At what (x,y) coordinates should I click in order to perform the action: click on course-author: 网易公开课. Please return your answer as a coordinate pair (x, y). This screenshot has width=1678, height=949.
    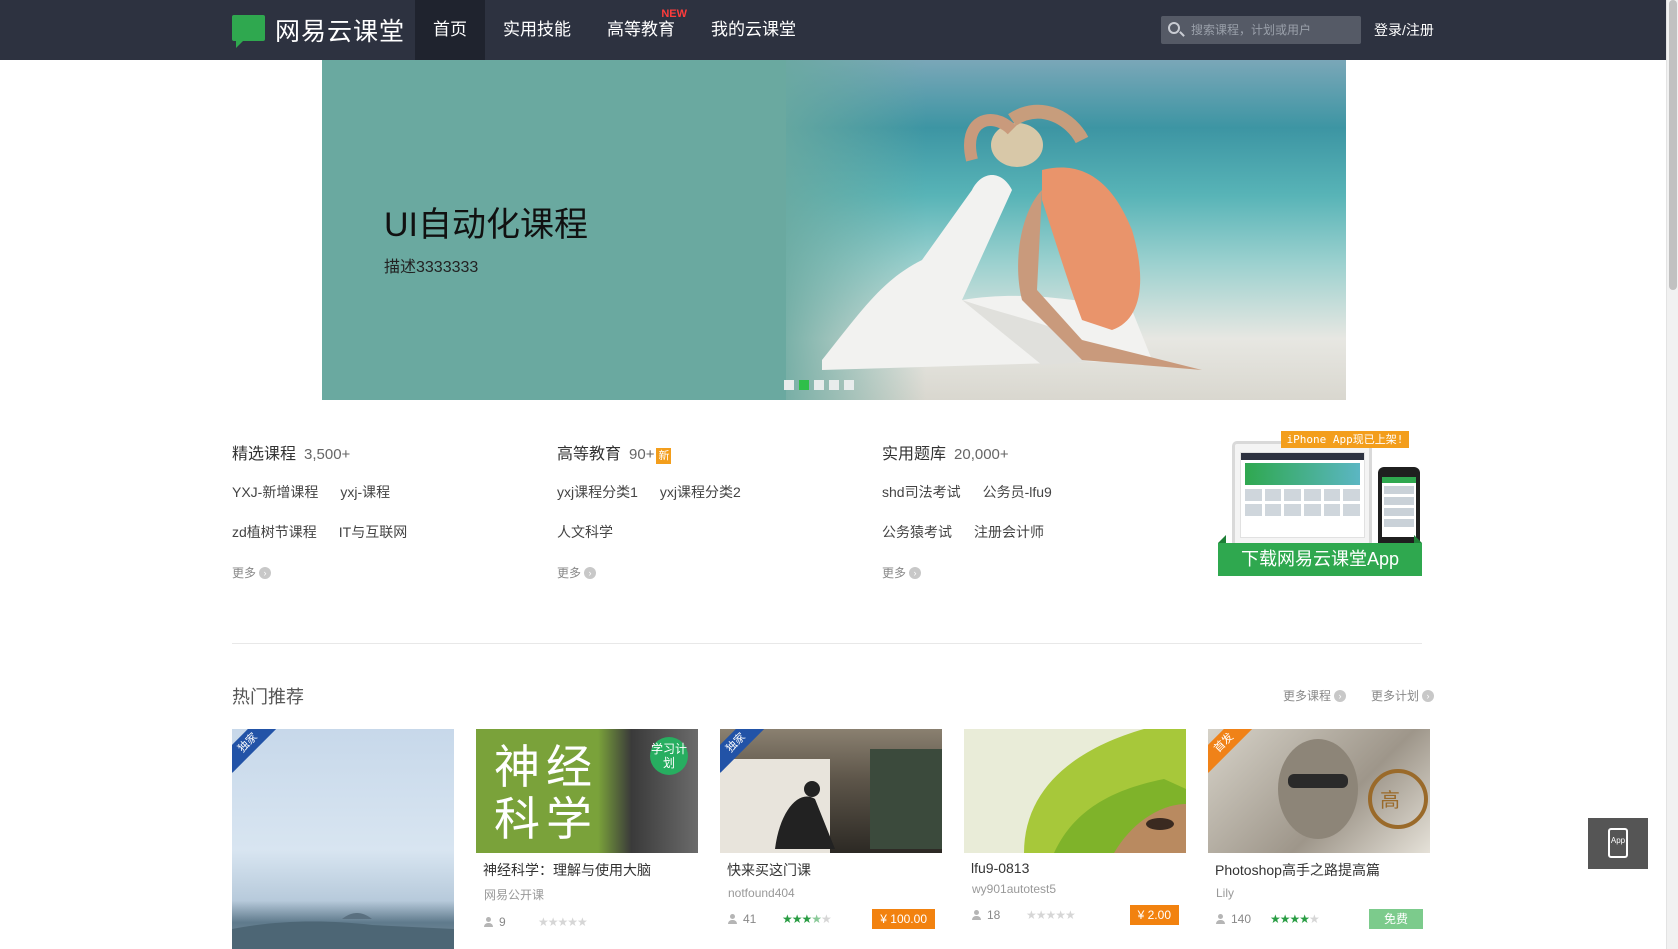
    Looking at the image, I should click on (587, 894).